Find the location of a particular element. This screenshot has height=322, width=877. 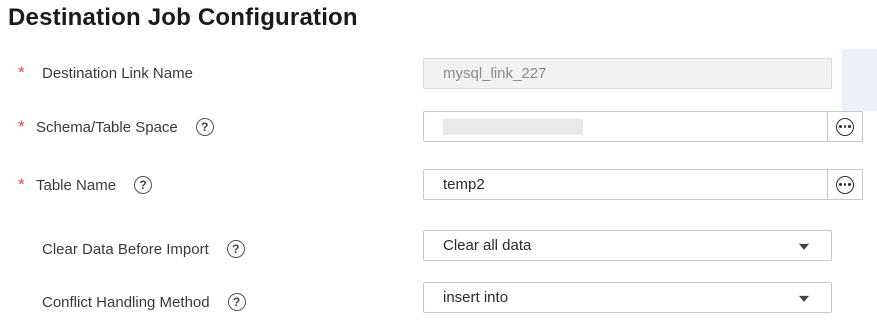

clear-data-selected-value: Clear all data is located at coordinates (487, 245).